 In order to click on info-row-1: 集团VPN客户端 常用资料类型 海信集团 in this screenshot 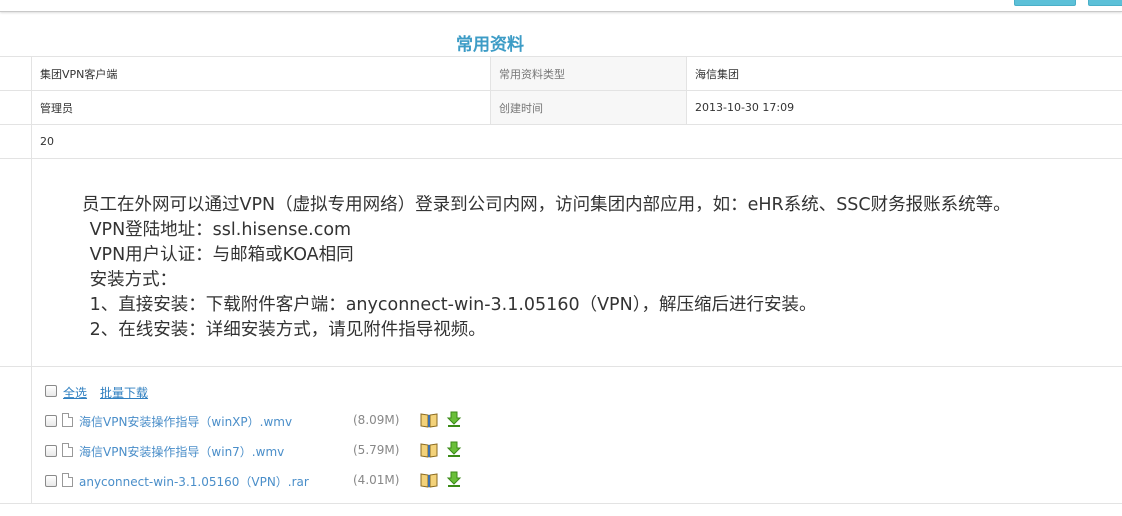, I will do `click(561, 73)`.